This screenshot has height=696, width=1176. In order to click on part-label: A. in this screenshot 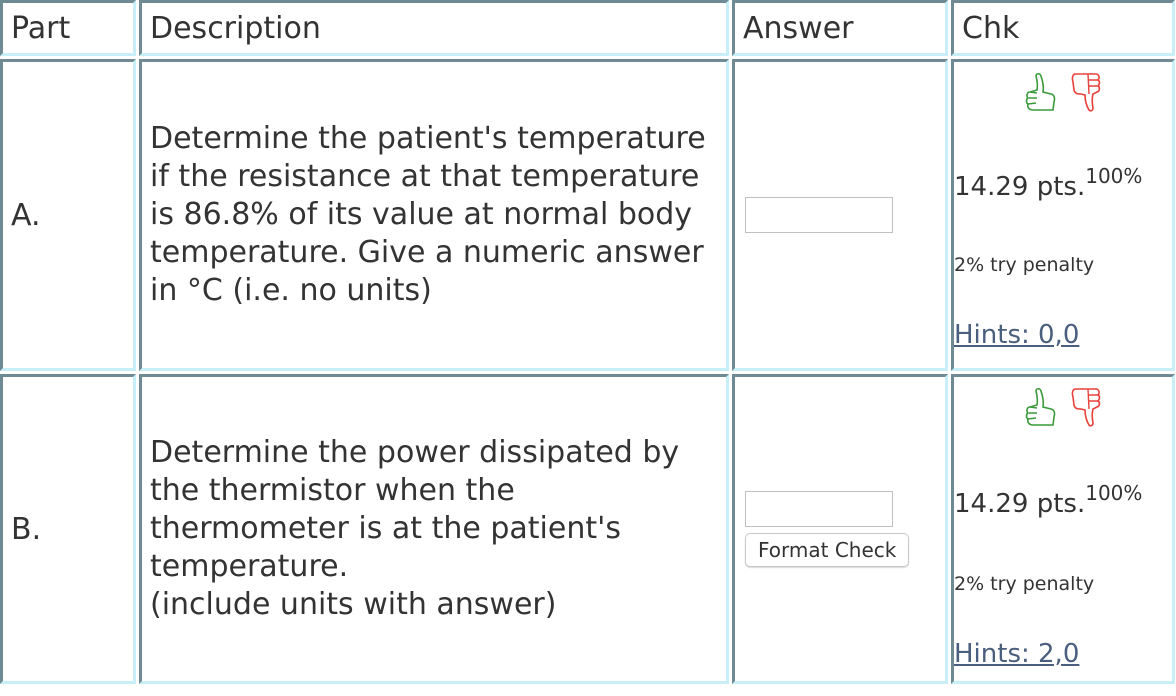, I will do `click(68, 215)`.